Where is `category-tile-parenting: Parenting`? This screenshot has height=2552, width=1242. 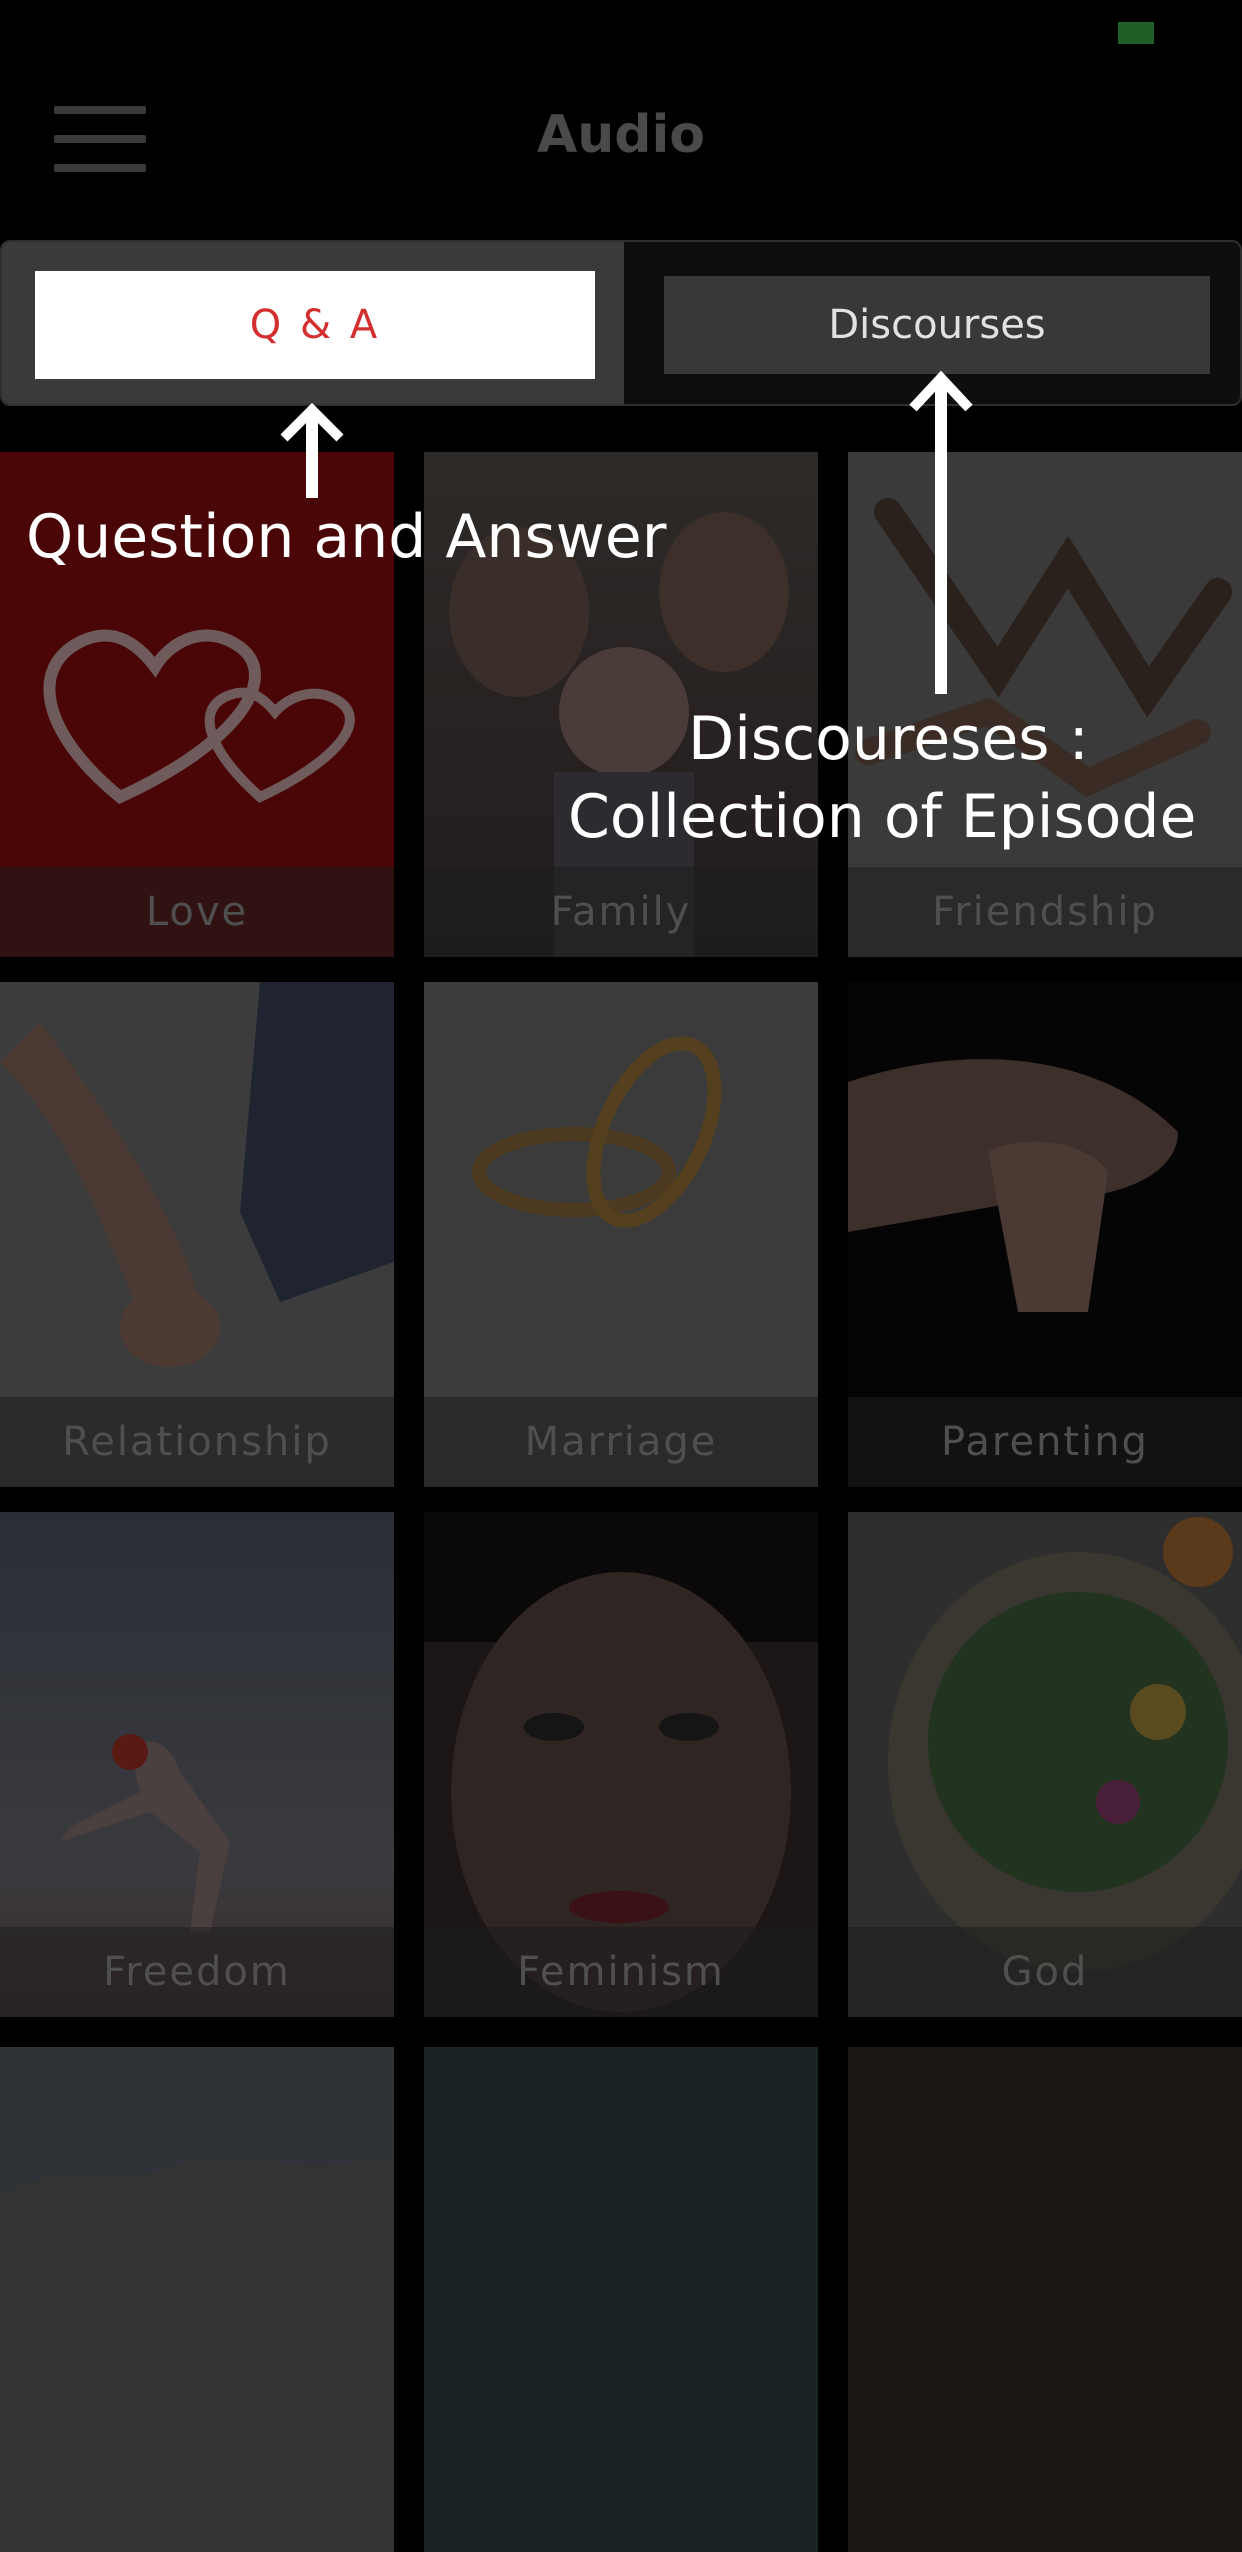 category-tile-parenting: Parenting is located at coordinates (1045, 1234).